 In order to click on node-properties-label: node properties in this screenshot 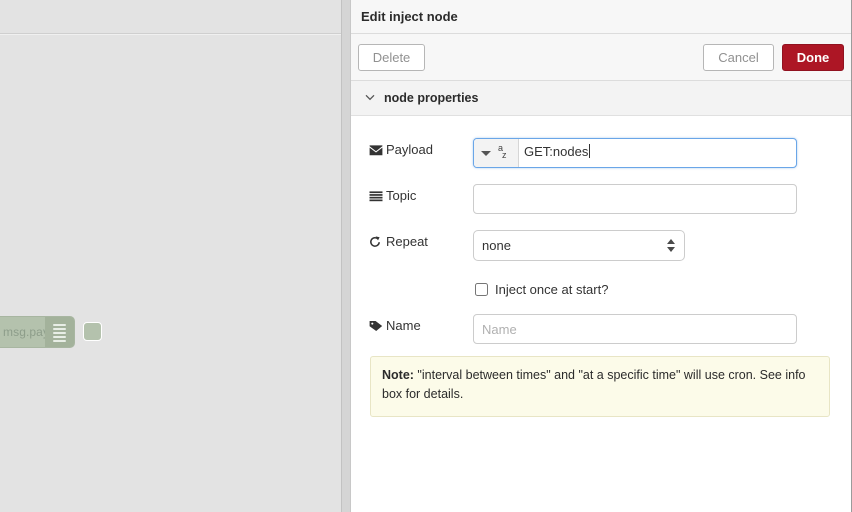, I will do `click(431, 98)`.